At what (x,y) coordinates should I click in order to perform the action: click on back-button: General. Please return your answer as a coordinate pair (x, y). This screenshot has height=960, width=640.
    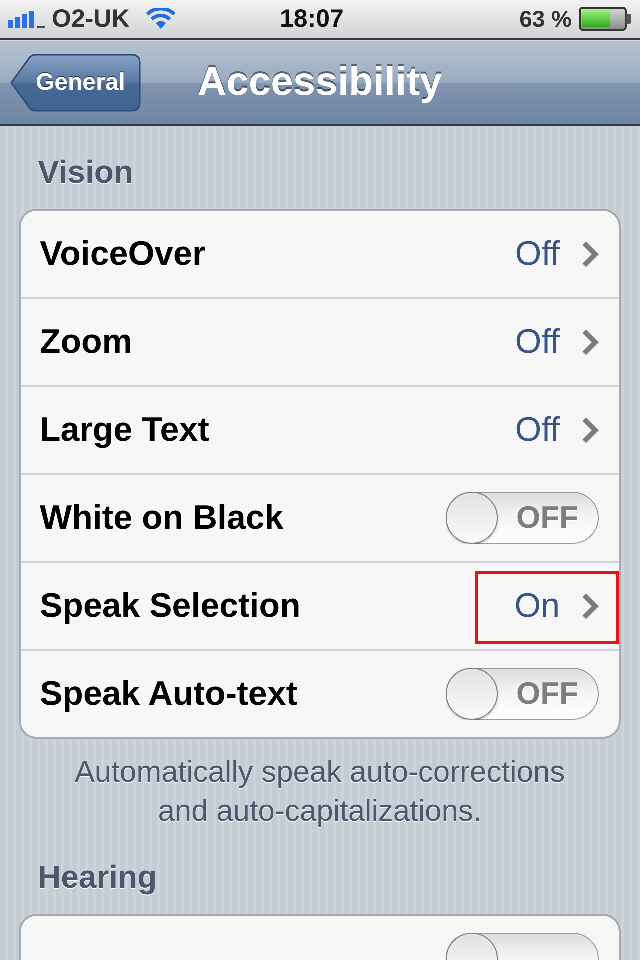
    Looking at the image, I should click on (75, 83).